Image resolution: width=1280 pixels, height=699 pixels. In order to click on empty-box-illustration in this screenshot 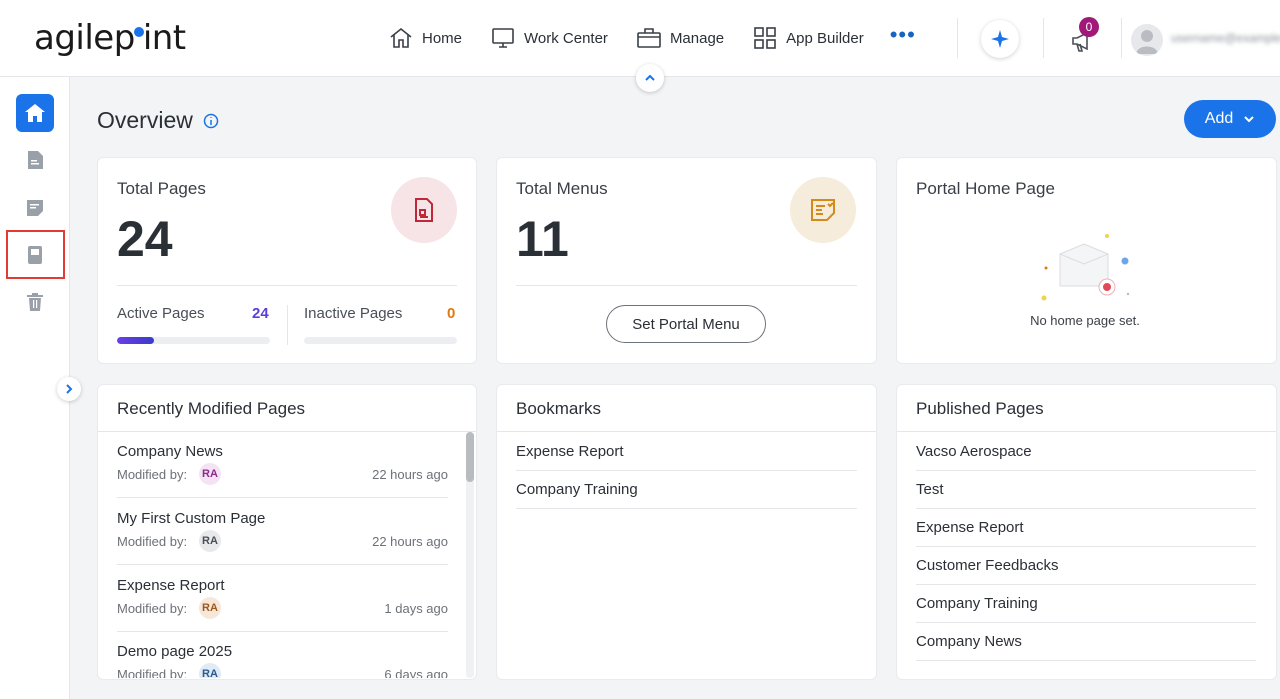, I will do `click(1085, 267)`.